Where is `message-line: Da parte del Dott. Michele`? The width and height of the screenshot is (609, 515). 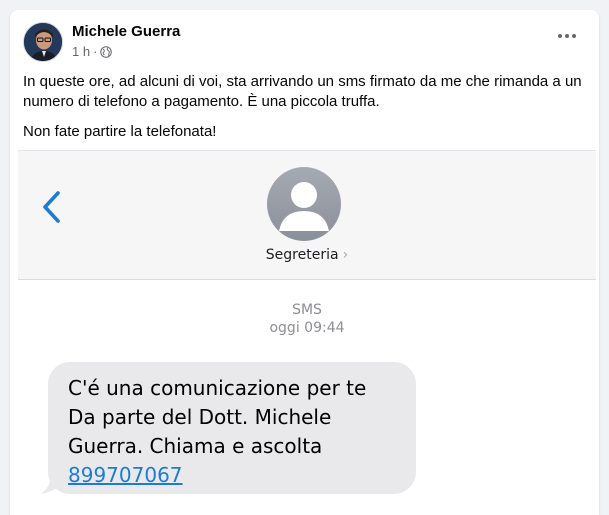
message-line: Da parte del Dott. Michele is located at coordinates (200, 417).